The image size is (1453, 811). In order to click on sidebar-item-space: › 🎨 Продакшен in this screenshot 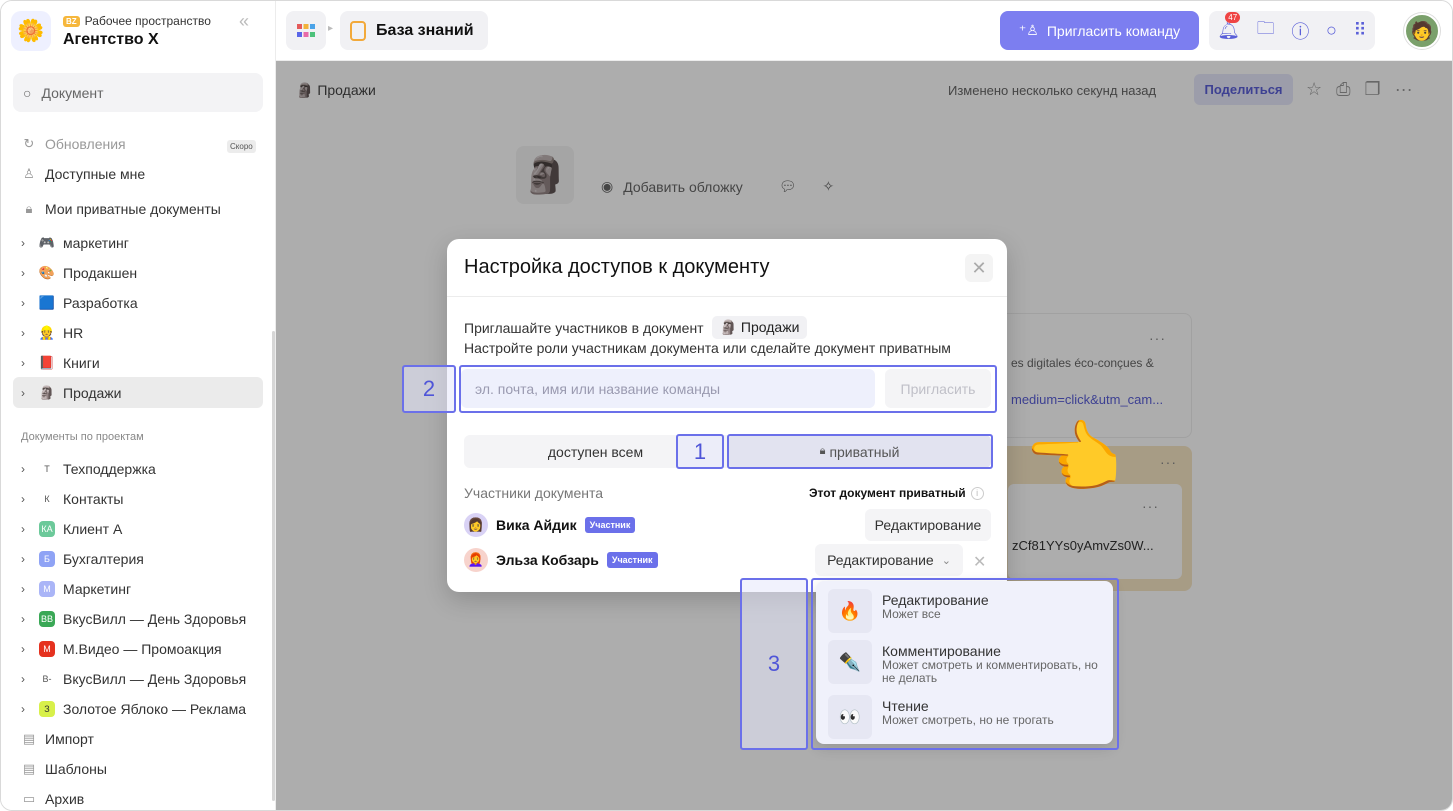, I will do `click(141, 273)`.